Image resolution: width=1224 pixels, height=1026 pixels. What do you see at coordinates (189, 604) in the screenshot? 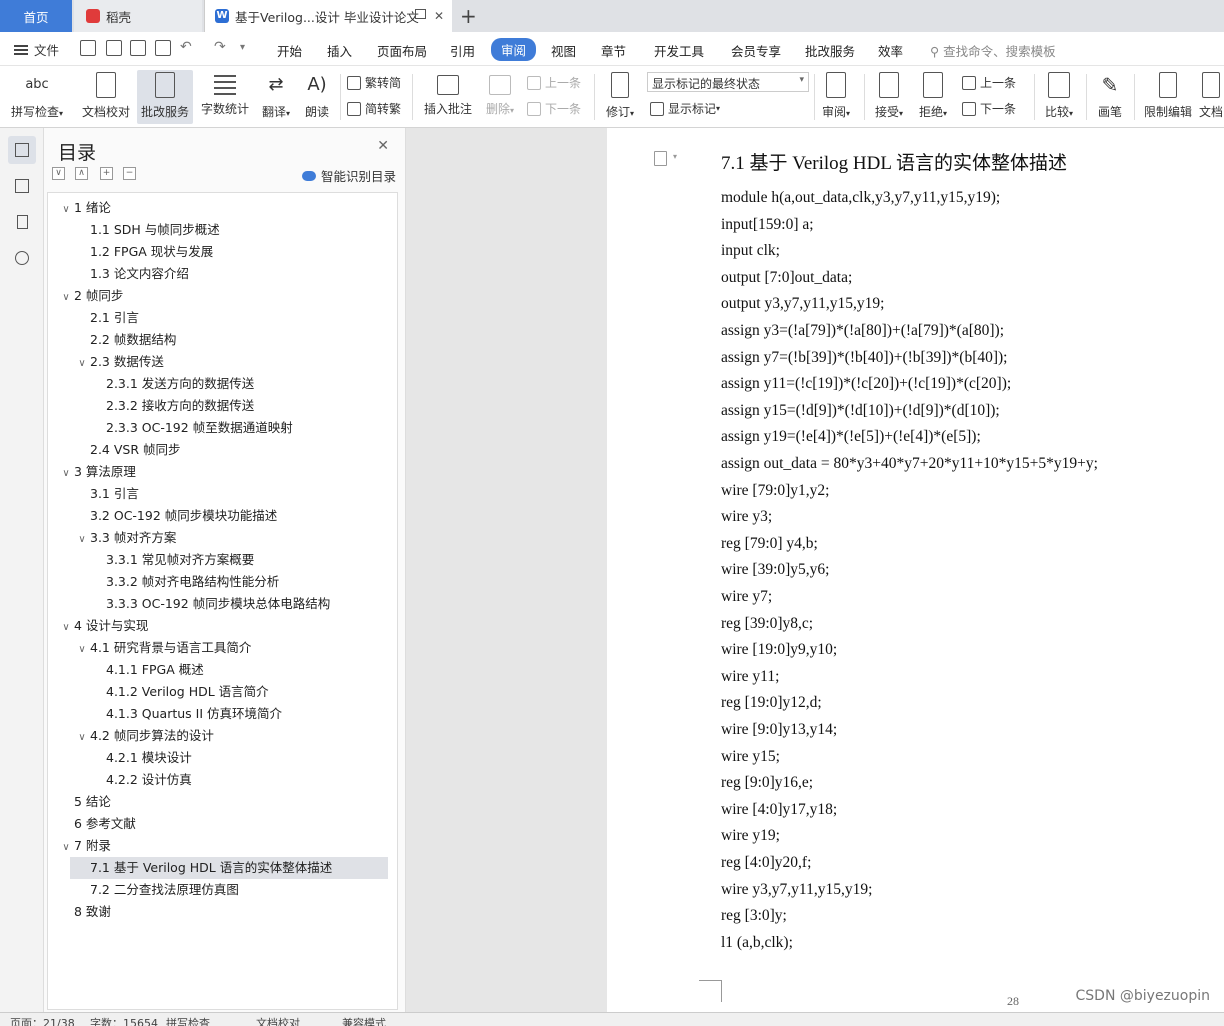
I see `toc-item: 3.3.3 OC-192 帧同步模块总体电路结构` at bounding box center [189, 604].